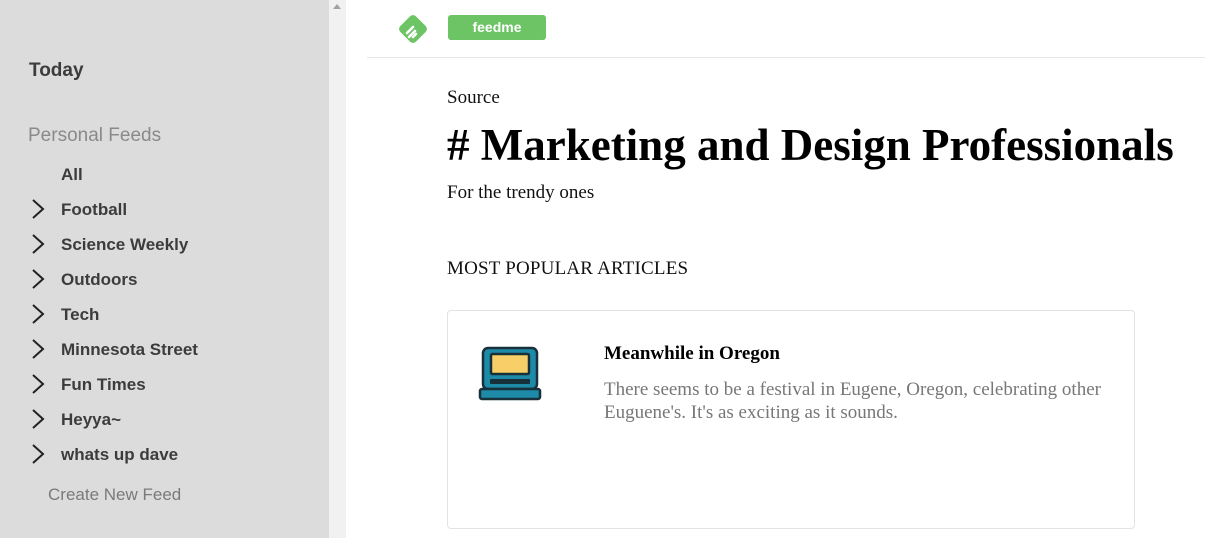 This screenshot has width=1205, height=538. I want to click on sidebar-item-tech: Tech, so click(164, 314).